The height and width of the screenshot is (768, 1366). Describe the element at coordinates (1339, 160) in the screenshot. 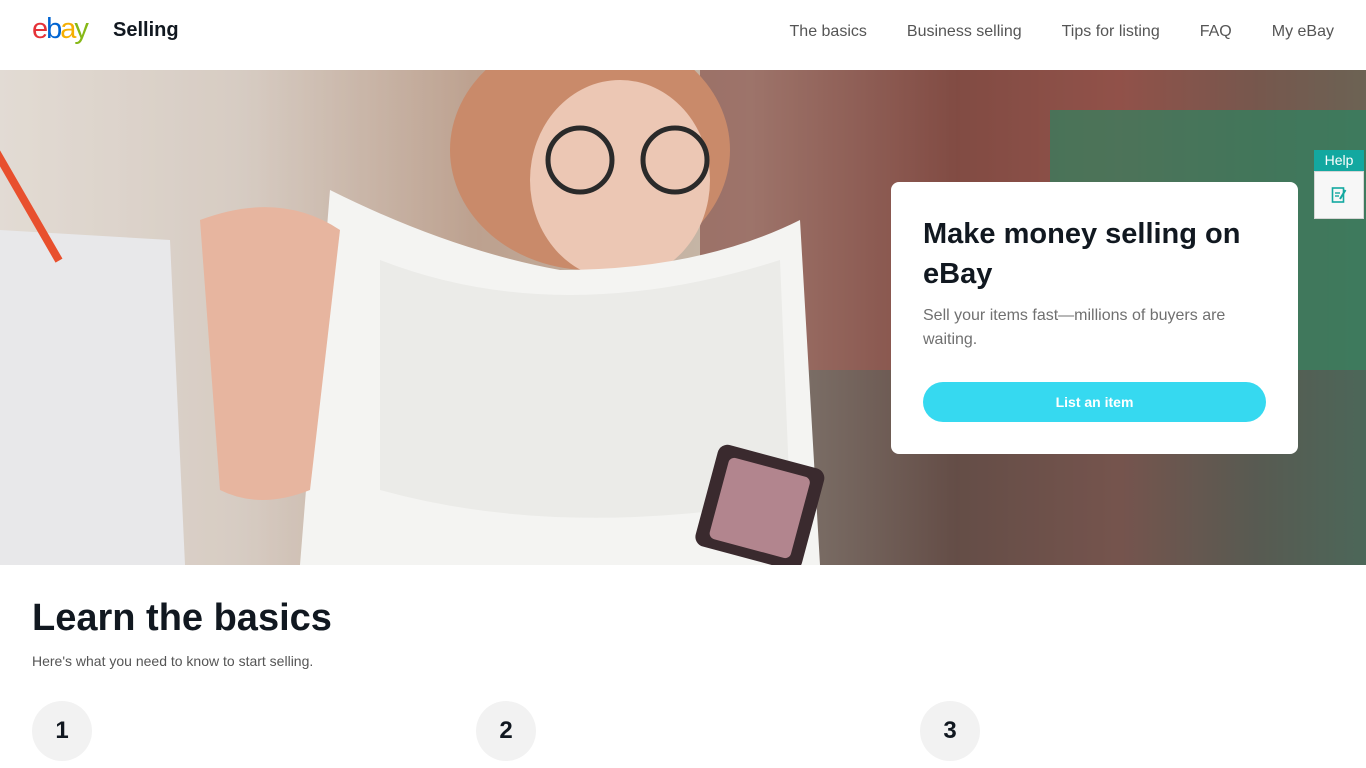

I see `help-tab: Help` at that location.